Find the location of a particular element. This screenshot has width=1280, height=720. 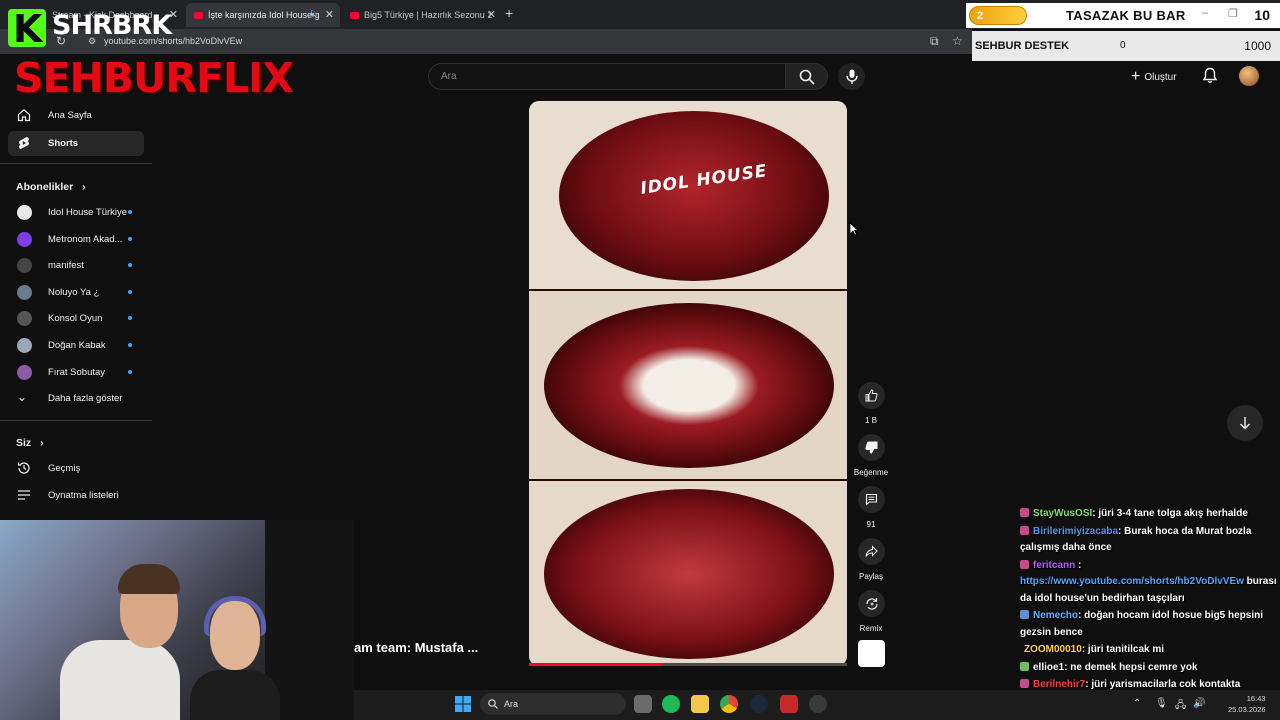

restore-icon: ❐ is located at coordinates (1233, 13).